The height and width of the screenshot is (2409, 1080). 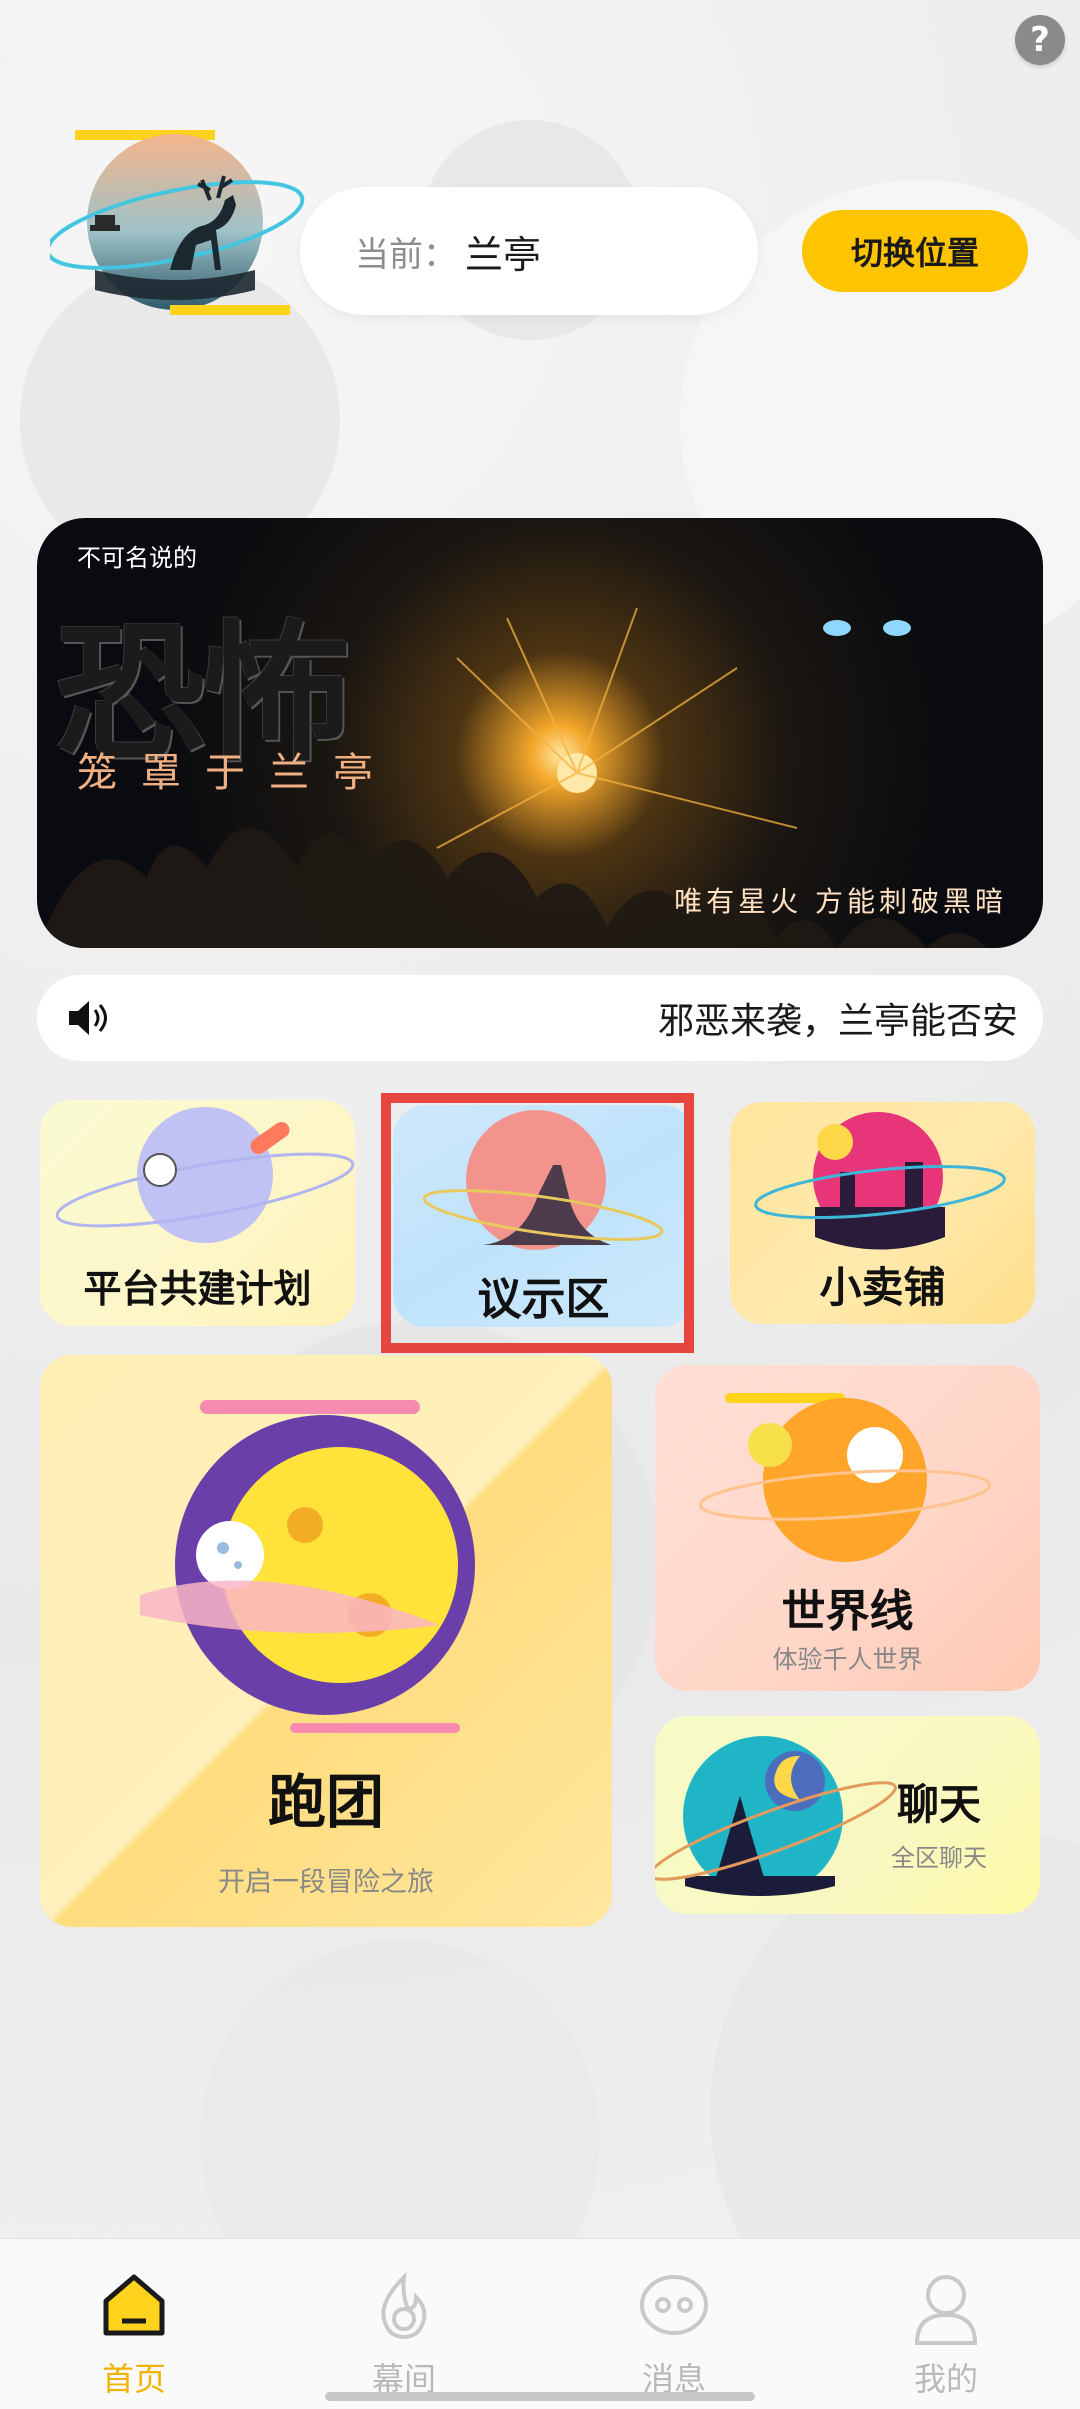 I want to click on switch-location-button: 切换位置, so click(x=915, y=251).